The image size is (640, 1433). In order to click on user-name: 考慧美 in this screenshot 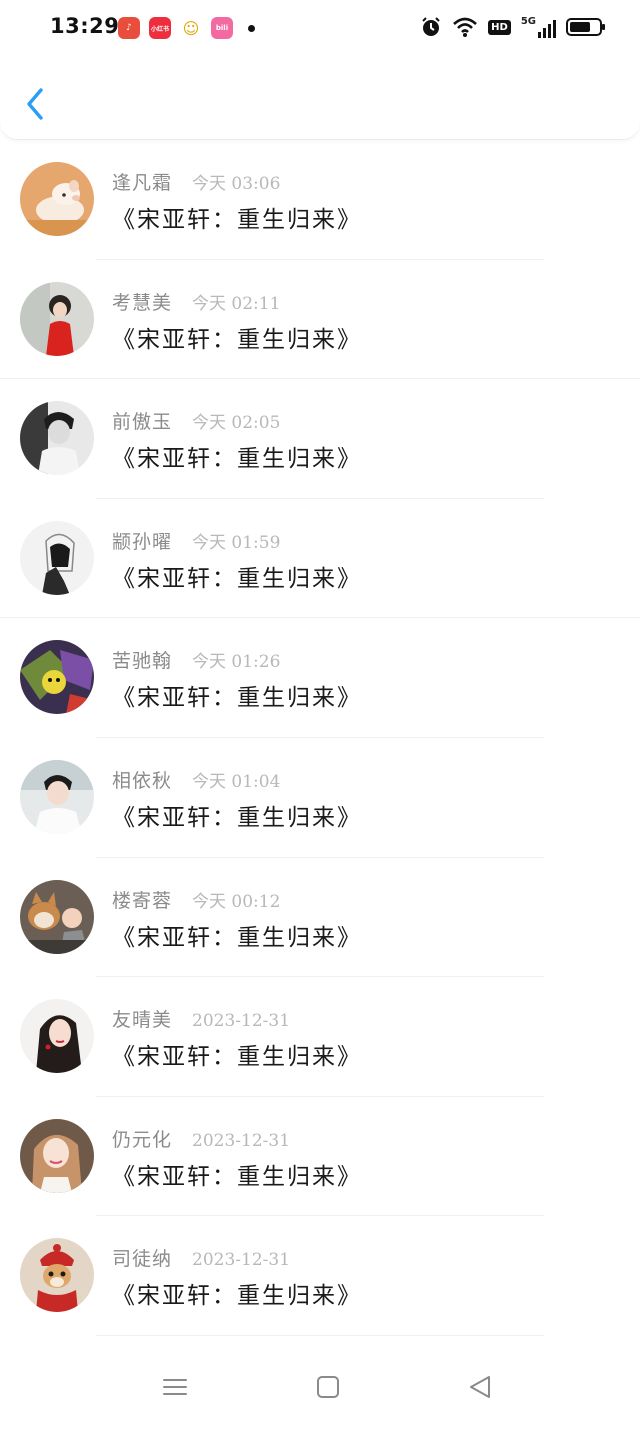, I will do `click(142, 302)`.